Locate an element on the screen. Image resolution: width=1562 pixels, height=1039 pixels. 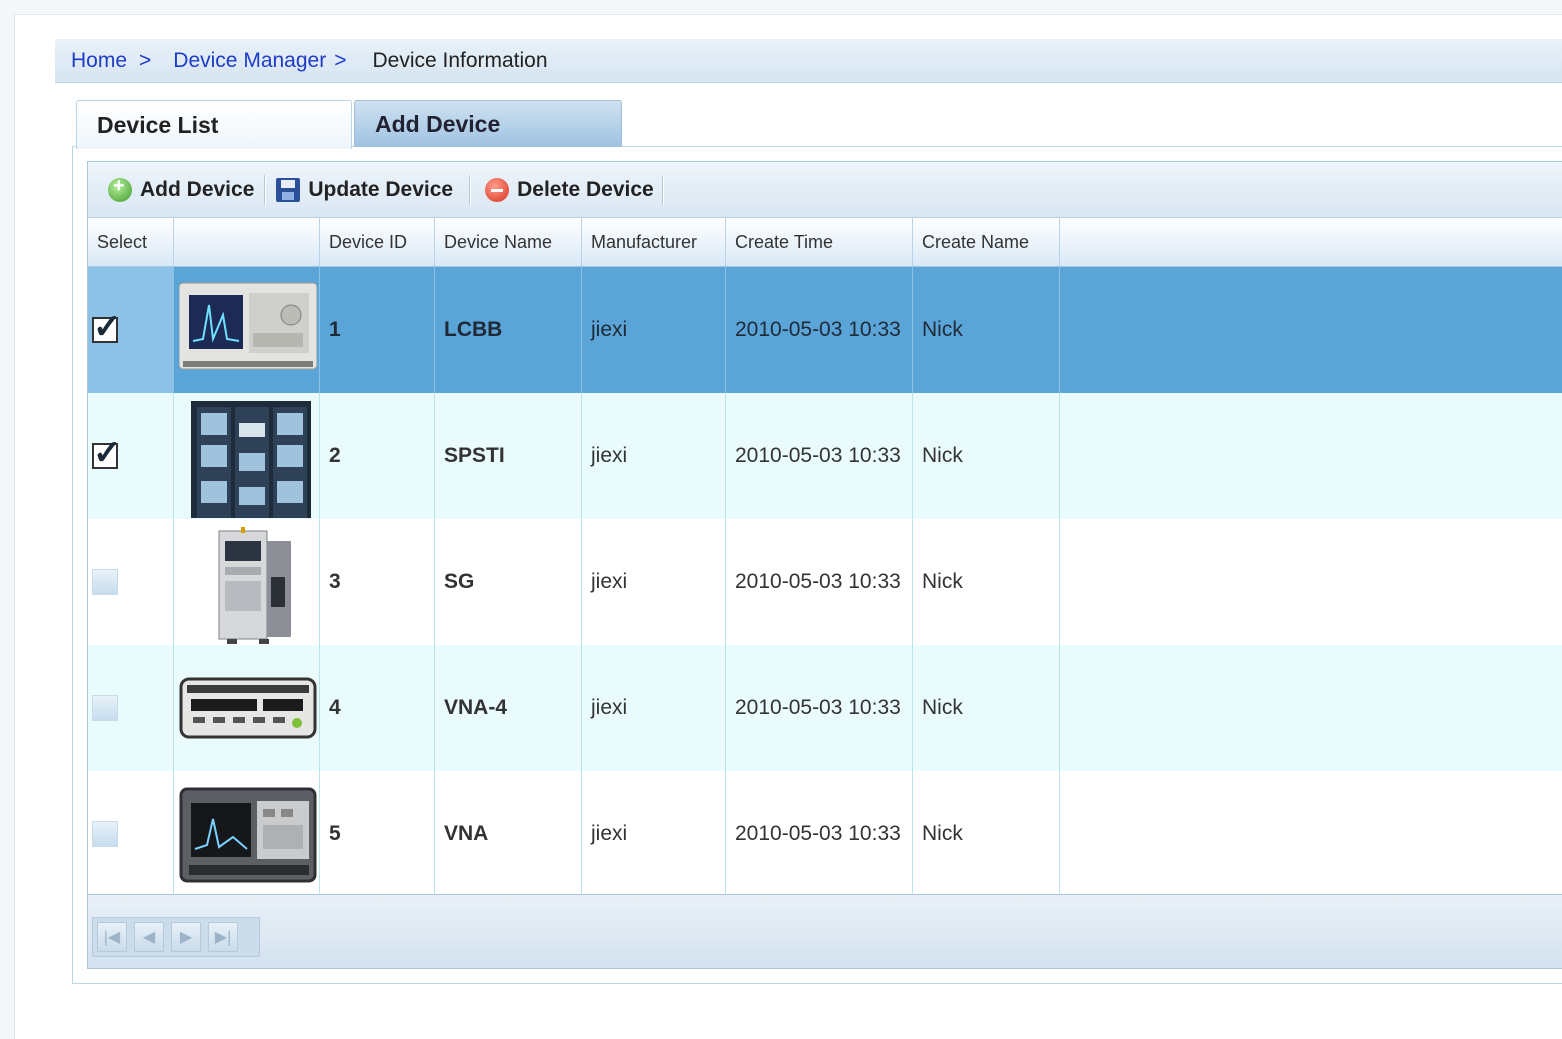
grid-toolbar: Add Device Update Device Delete Device is located at coordinates (825, 190).